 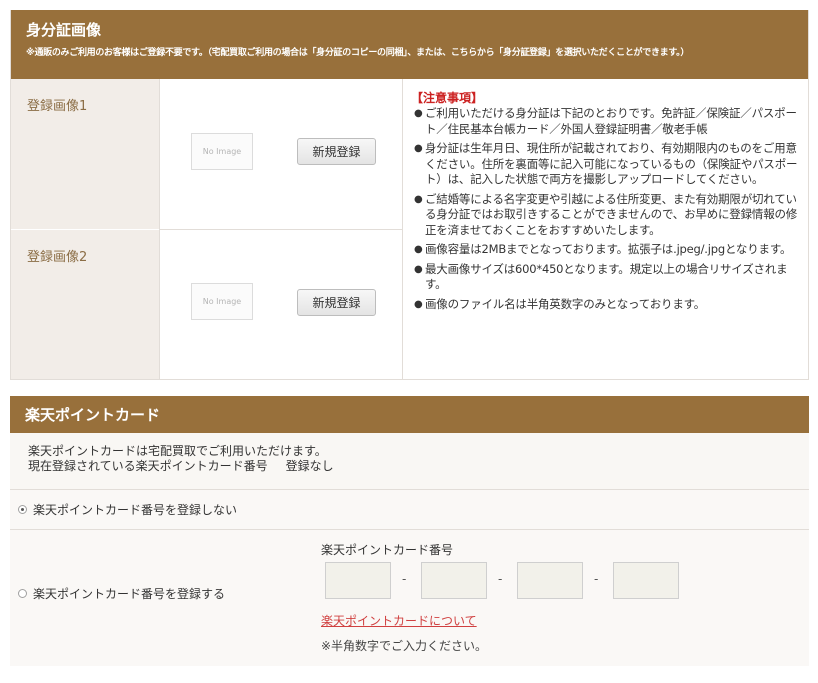 I want to click on radio-no-register, so click(x=22, y=509).